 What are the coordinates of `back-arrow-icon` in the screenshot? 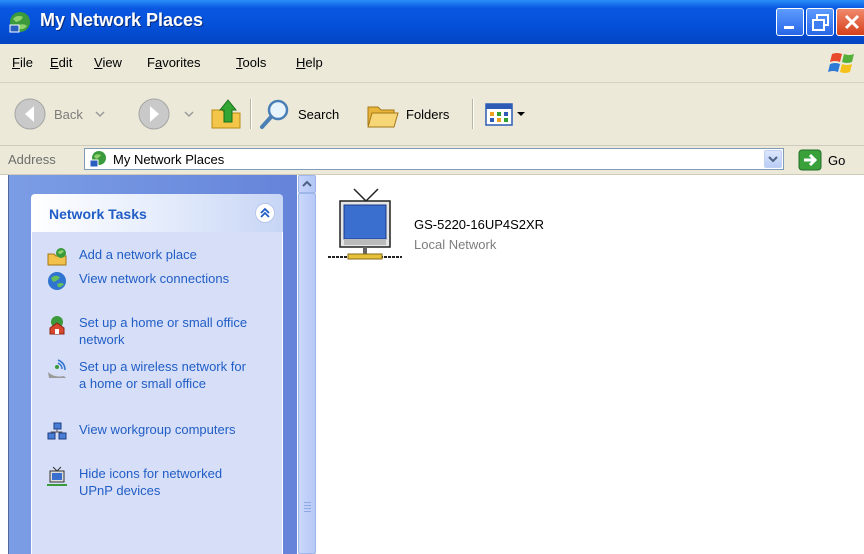 It's located at (30, 114).